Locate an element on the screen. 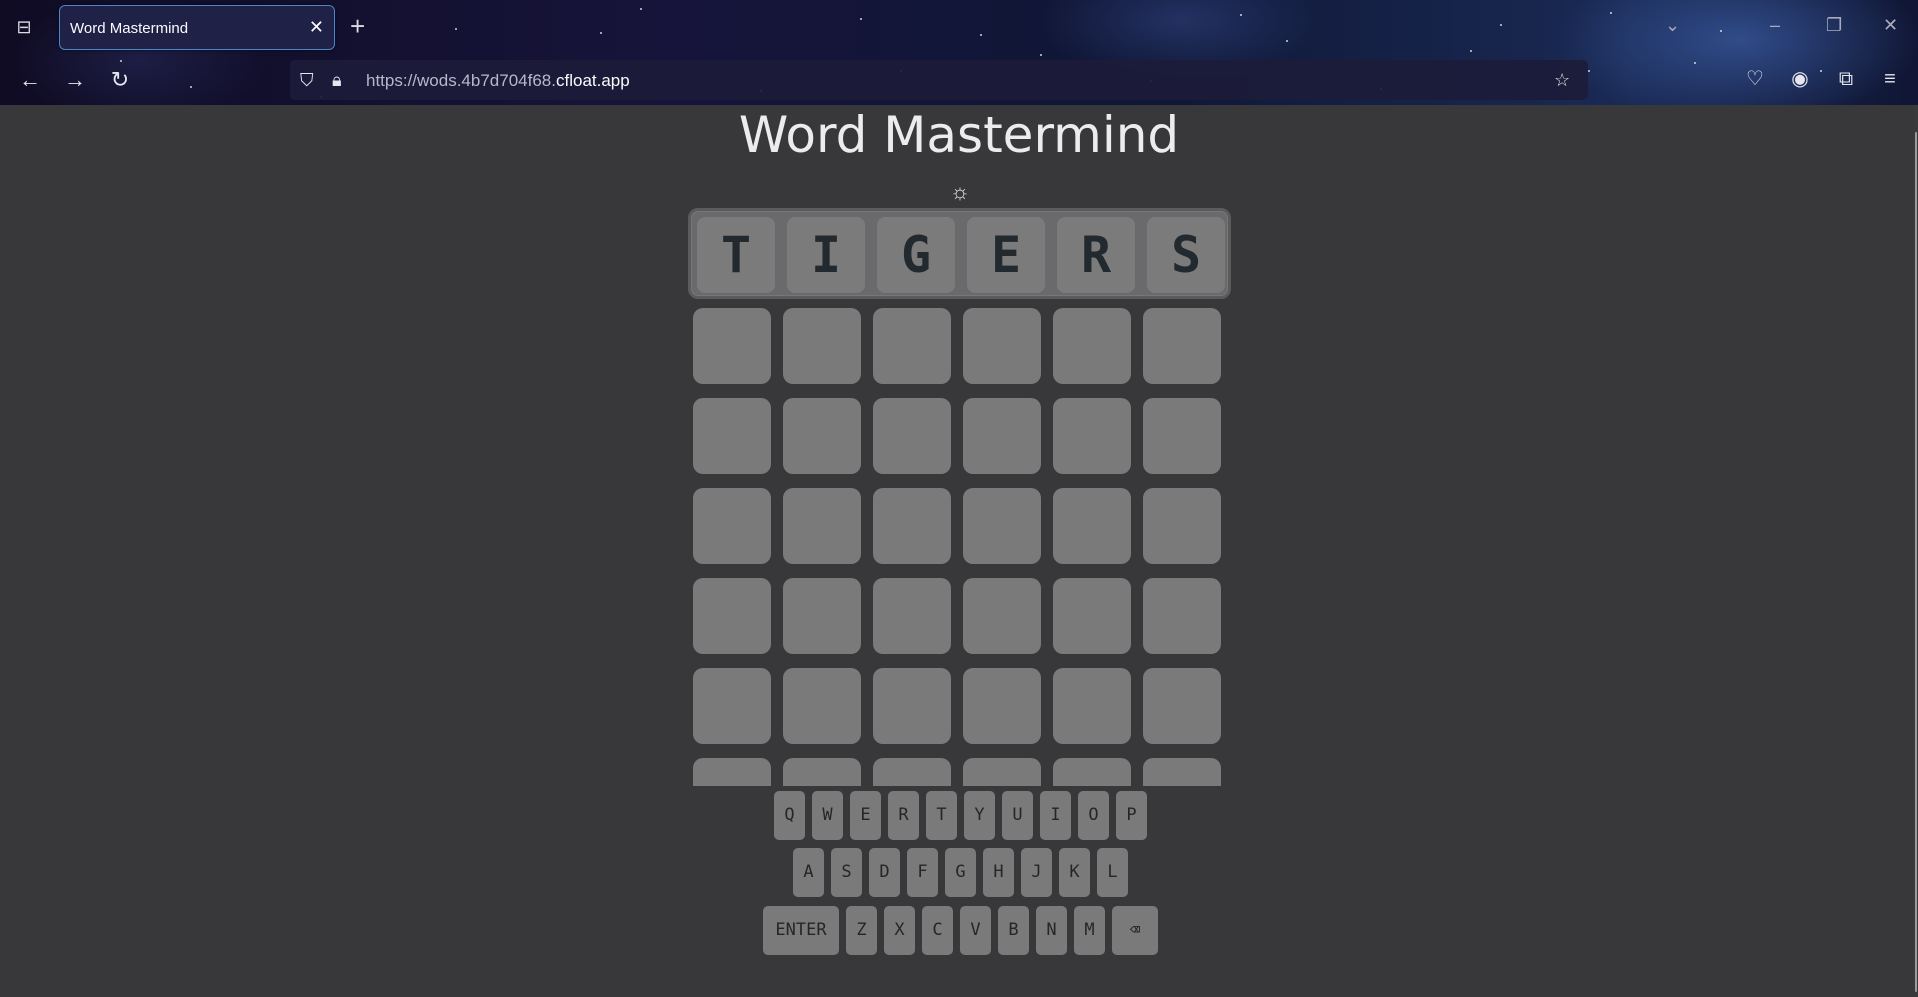  key-n: N is located at coordinates (1051, 930).